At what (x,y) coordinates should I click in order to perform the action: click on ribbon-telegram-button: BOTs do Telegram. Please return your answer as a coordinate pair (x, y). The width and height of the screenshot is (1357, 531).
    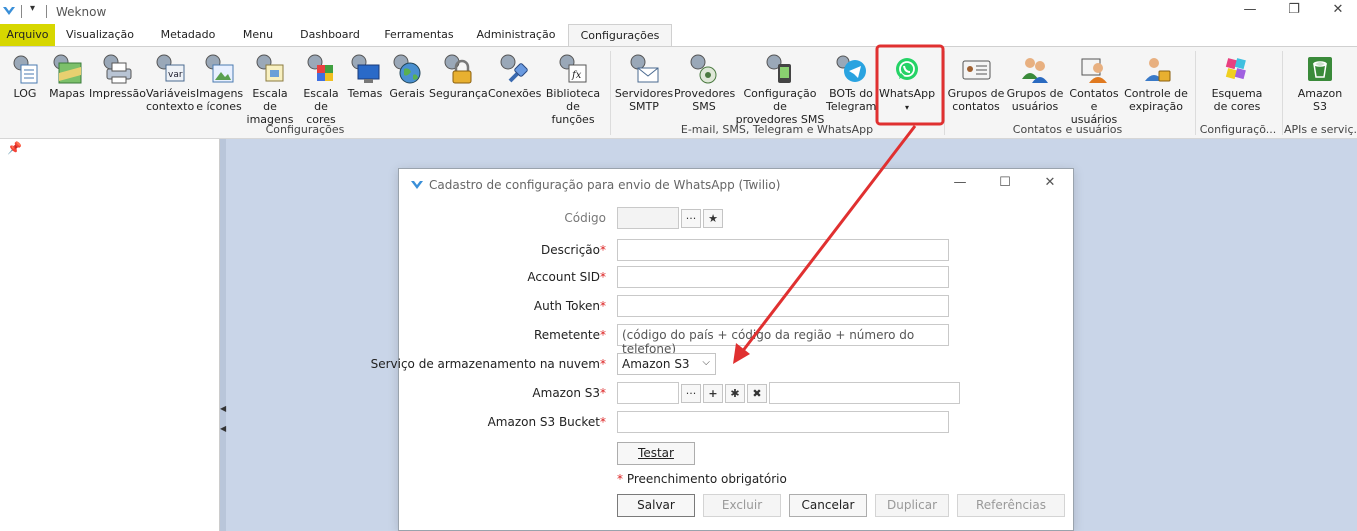
    Looking at the image, I should click on (851, 83).